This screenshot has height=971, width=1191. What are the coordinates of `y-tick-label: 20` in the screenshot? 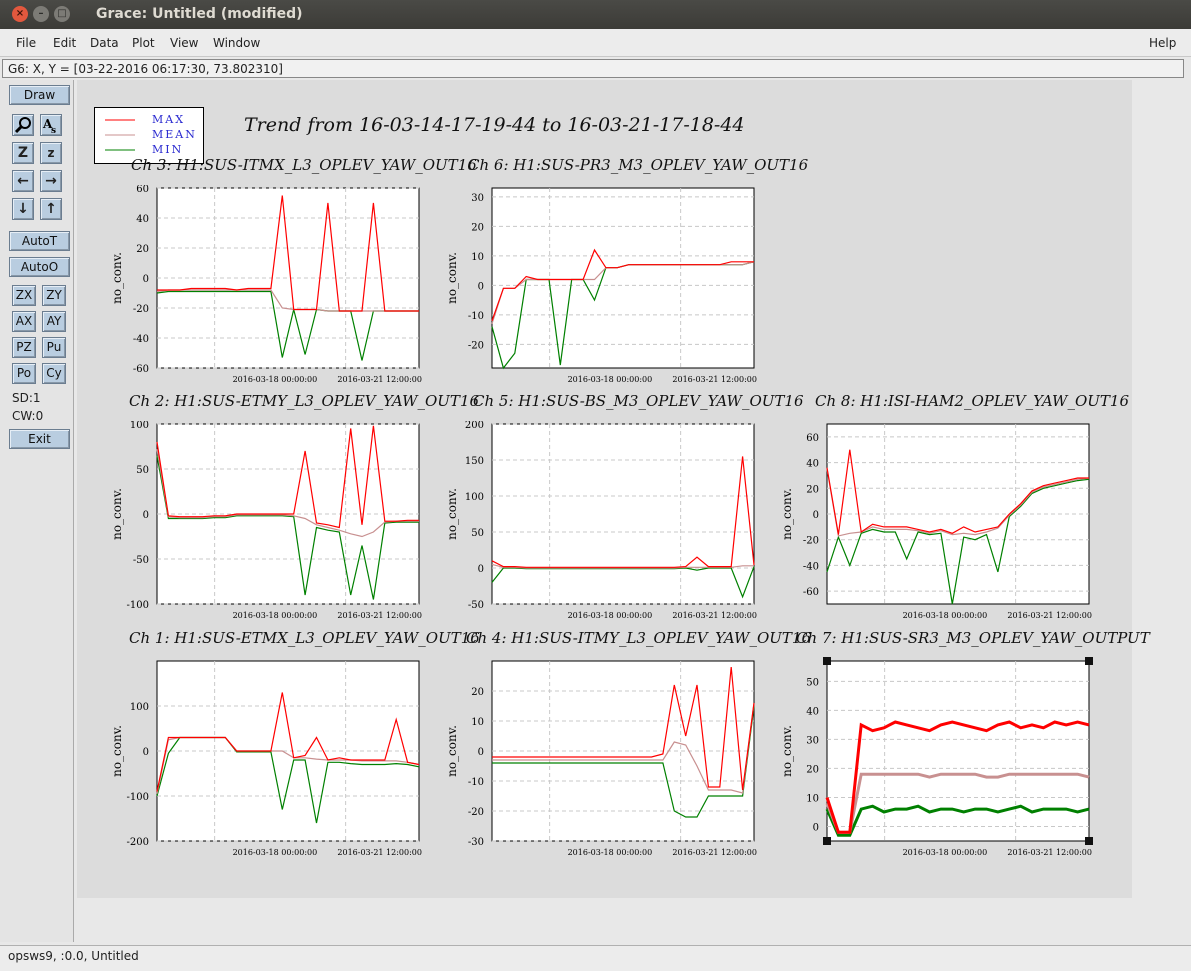 It's located at (142, 249).